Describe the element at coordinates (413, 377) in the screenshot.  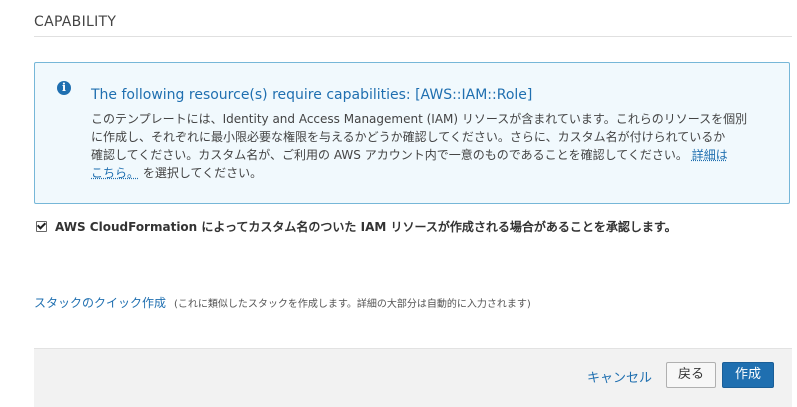
I see `action-footer: キャンセル 戻る 作成` at that location.